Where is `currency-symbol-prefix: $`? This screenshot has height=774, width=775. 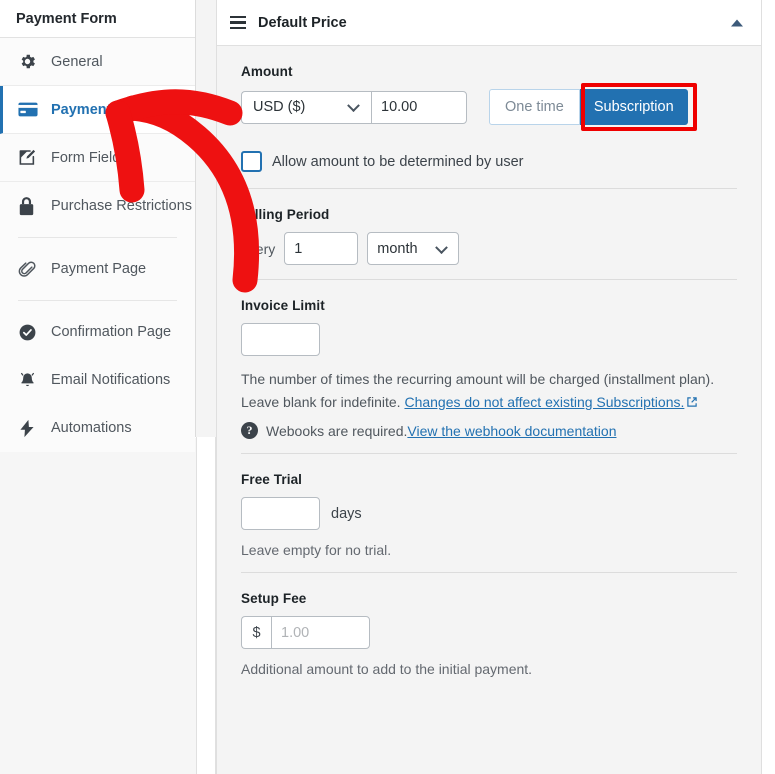
currency-symbol-prefix: $ is located at coordinates (256, 633).